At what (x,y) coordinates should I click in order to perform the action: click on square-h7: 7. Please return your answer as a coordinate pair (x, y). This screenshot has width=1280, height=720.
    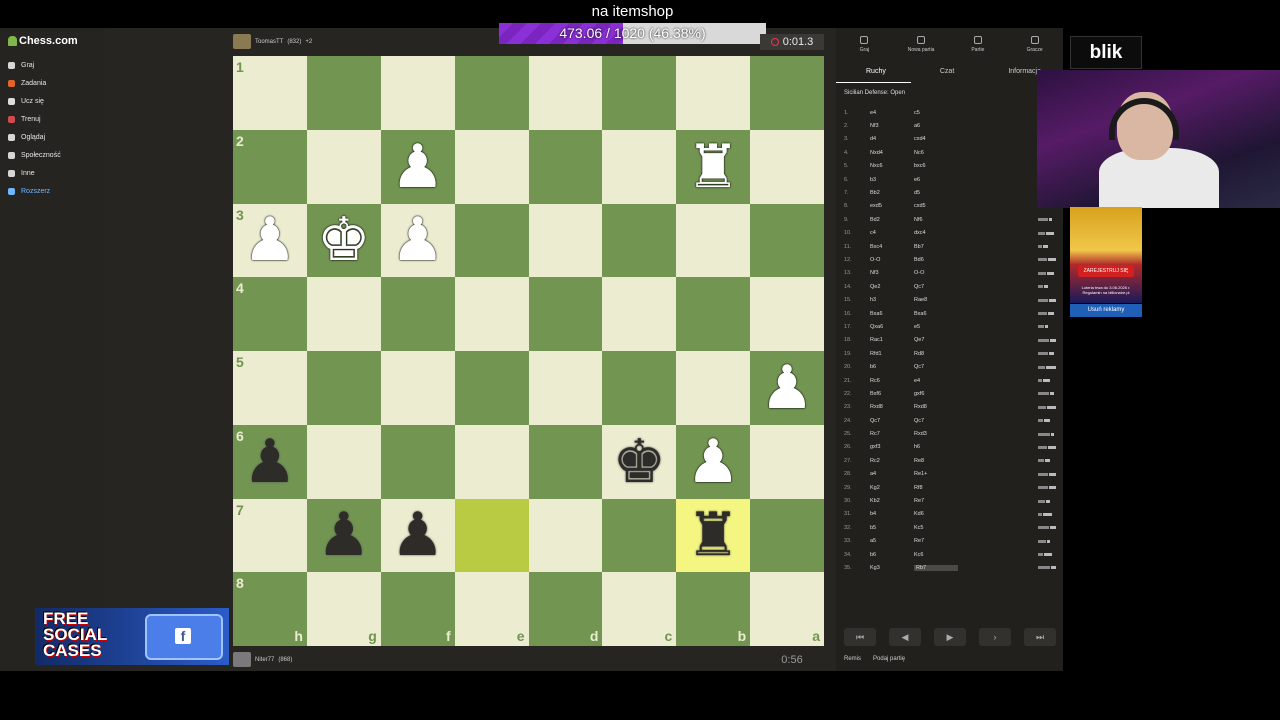
    Looking at the image, I should click on (270, 535).